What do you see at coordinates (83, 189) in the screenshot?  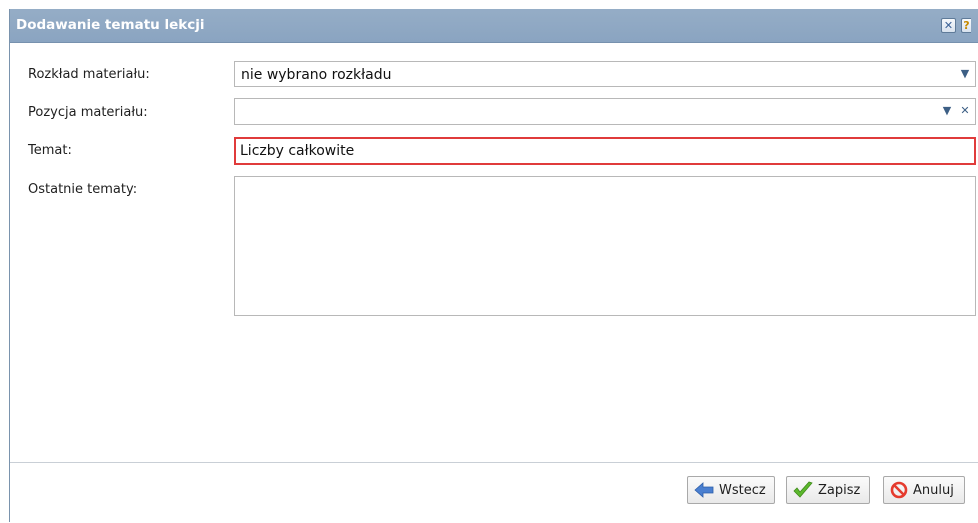 I see `ostatnie-label: Ostatnie tematy:` at bounding box center [83, 189].